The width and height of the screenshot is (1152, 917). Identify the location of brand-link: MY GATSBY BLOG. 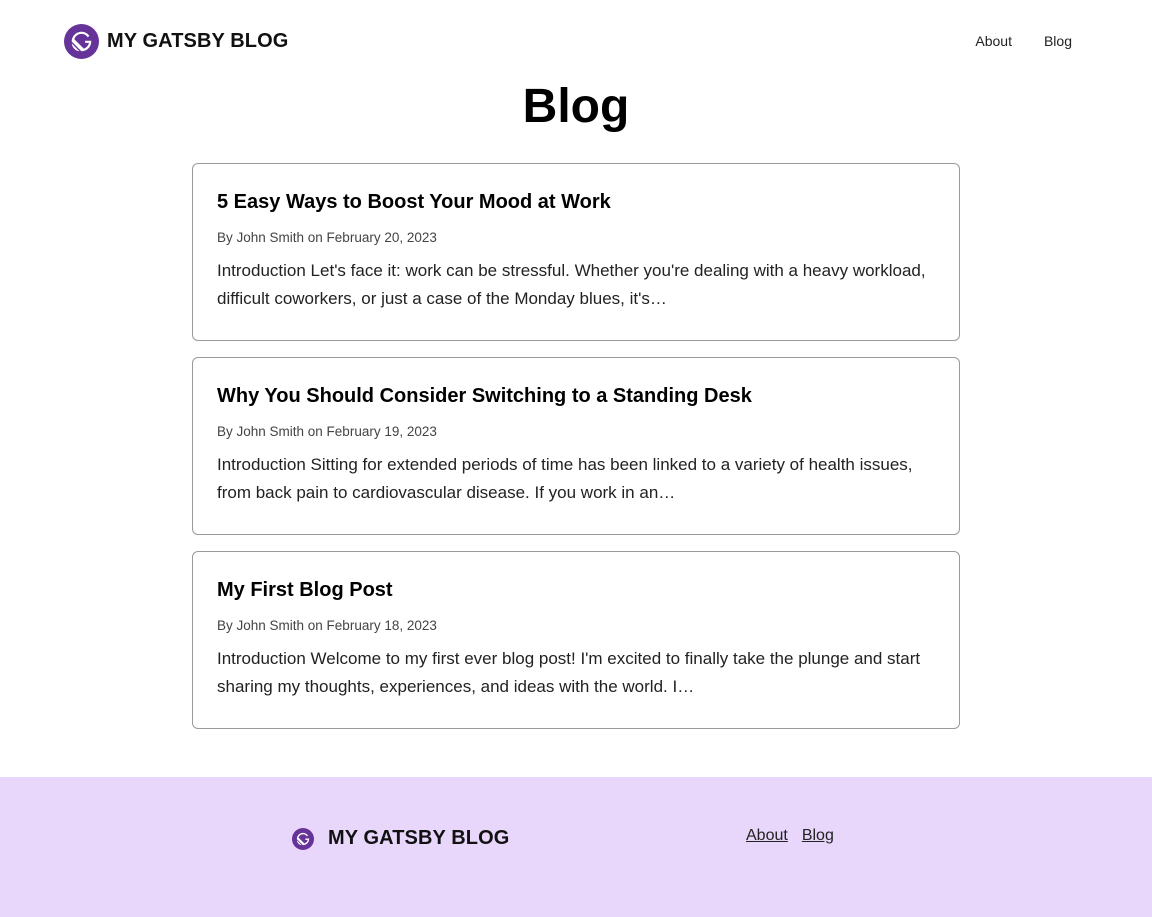
(176, 41).